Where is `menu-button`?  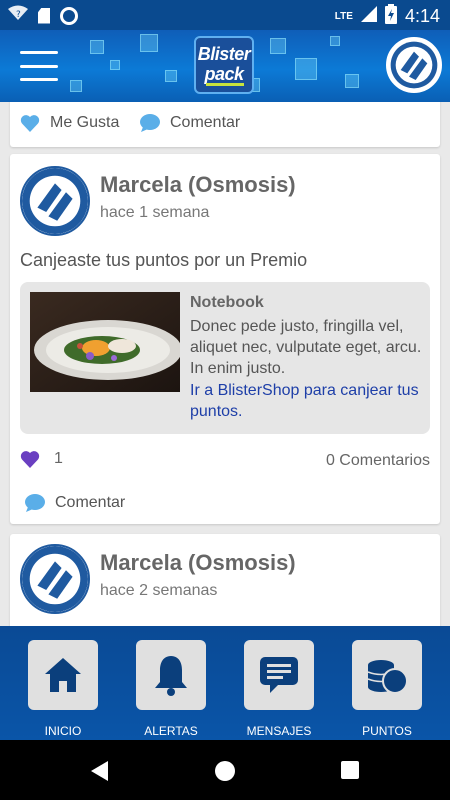 menu-button is located at coordinates (39, 66).